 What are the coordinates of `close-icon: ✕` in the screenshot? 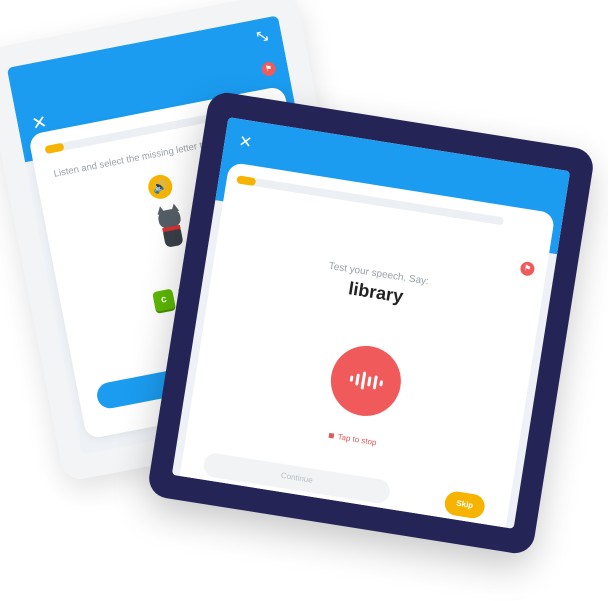 It's located at (245, 142).